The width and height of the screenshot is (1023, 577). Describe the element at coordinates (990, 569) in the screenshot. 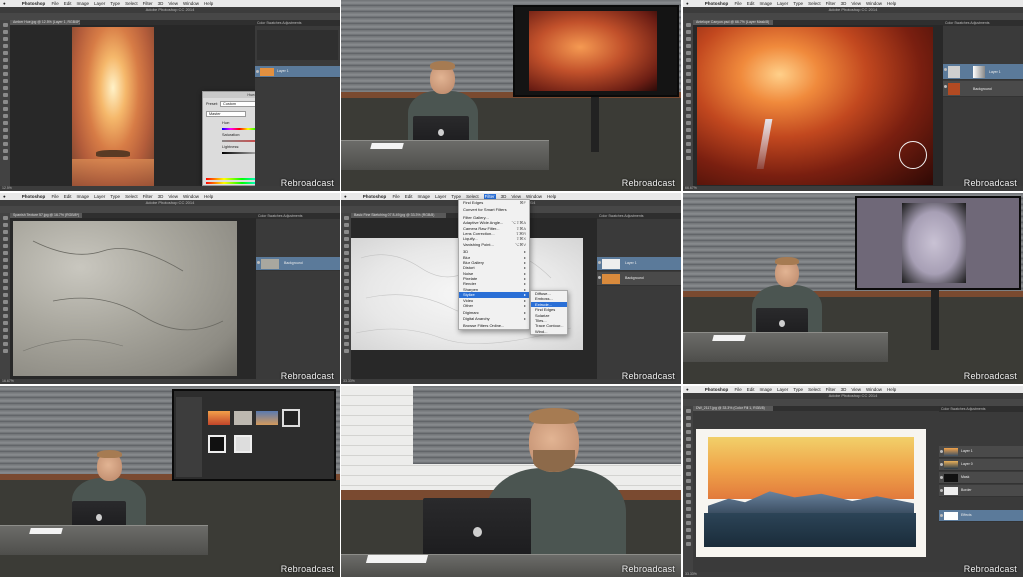

I see `watermark: Rebroadcast` at that location.